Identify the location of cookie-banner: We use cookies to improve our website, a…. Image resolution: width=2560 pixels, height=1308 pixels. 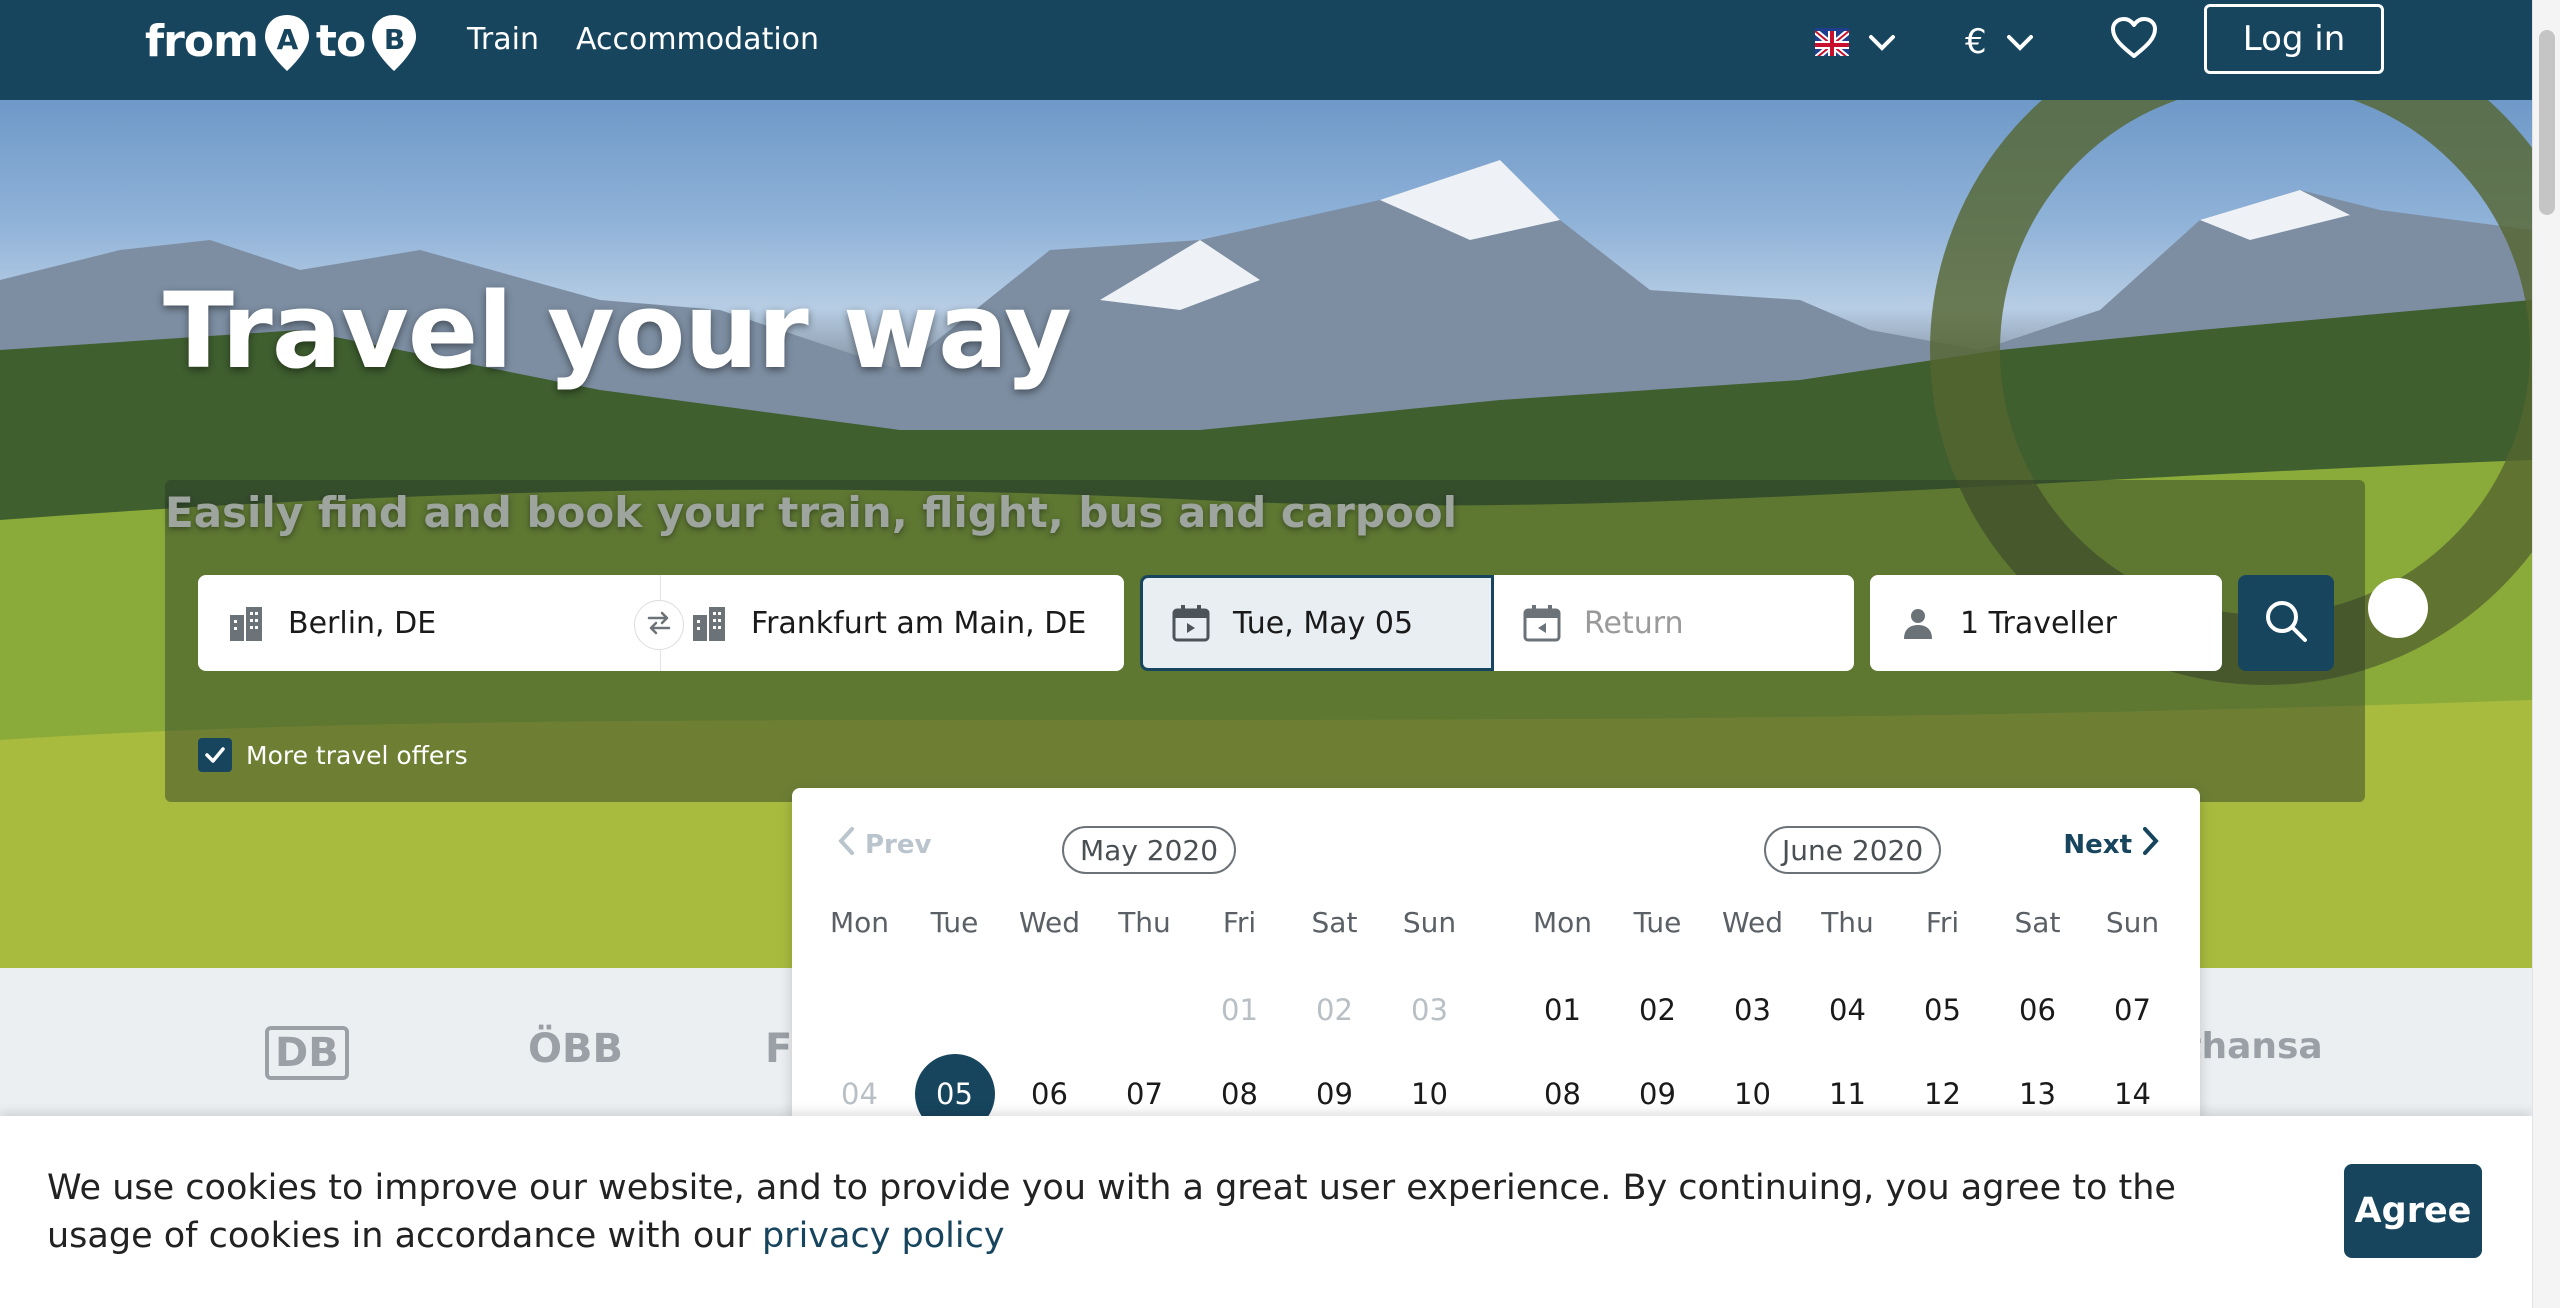
(1266, 1212).